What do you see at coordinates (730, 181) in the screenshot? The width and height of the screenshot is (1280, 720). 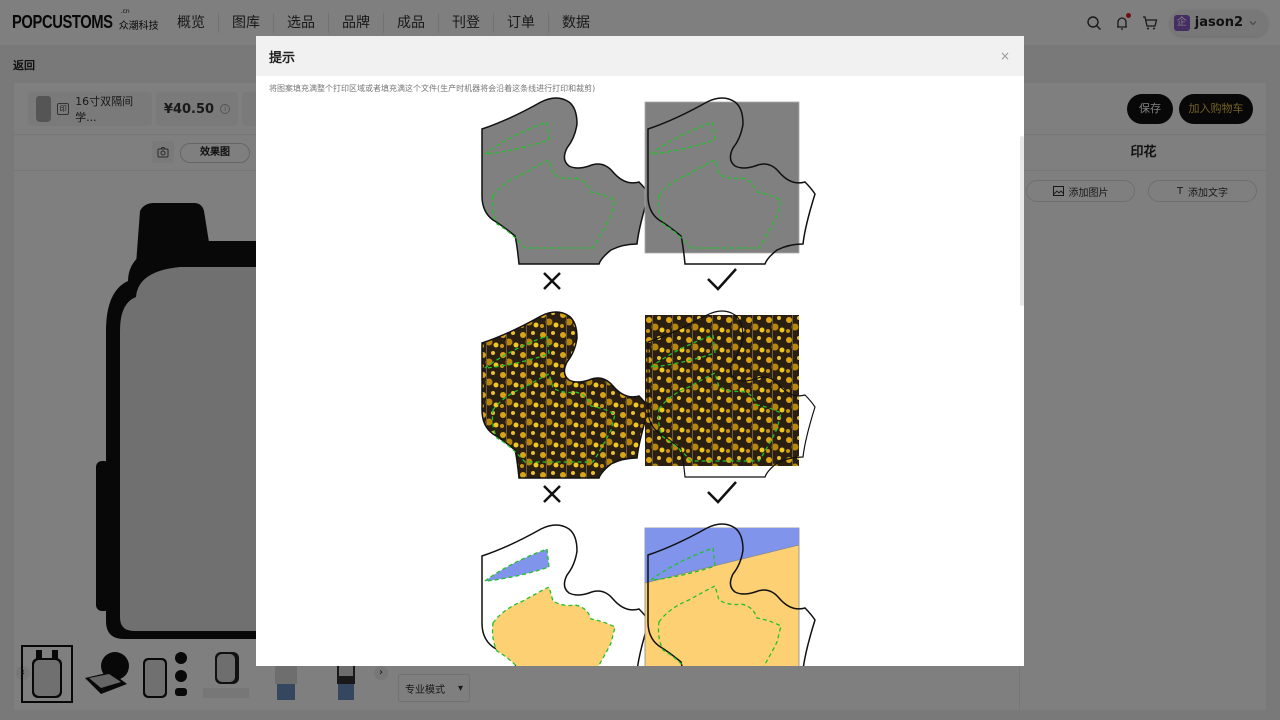 I see `example-row-1-right` at bounding box center [730, 181].